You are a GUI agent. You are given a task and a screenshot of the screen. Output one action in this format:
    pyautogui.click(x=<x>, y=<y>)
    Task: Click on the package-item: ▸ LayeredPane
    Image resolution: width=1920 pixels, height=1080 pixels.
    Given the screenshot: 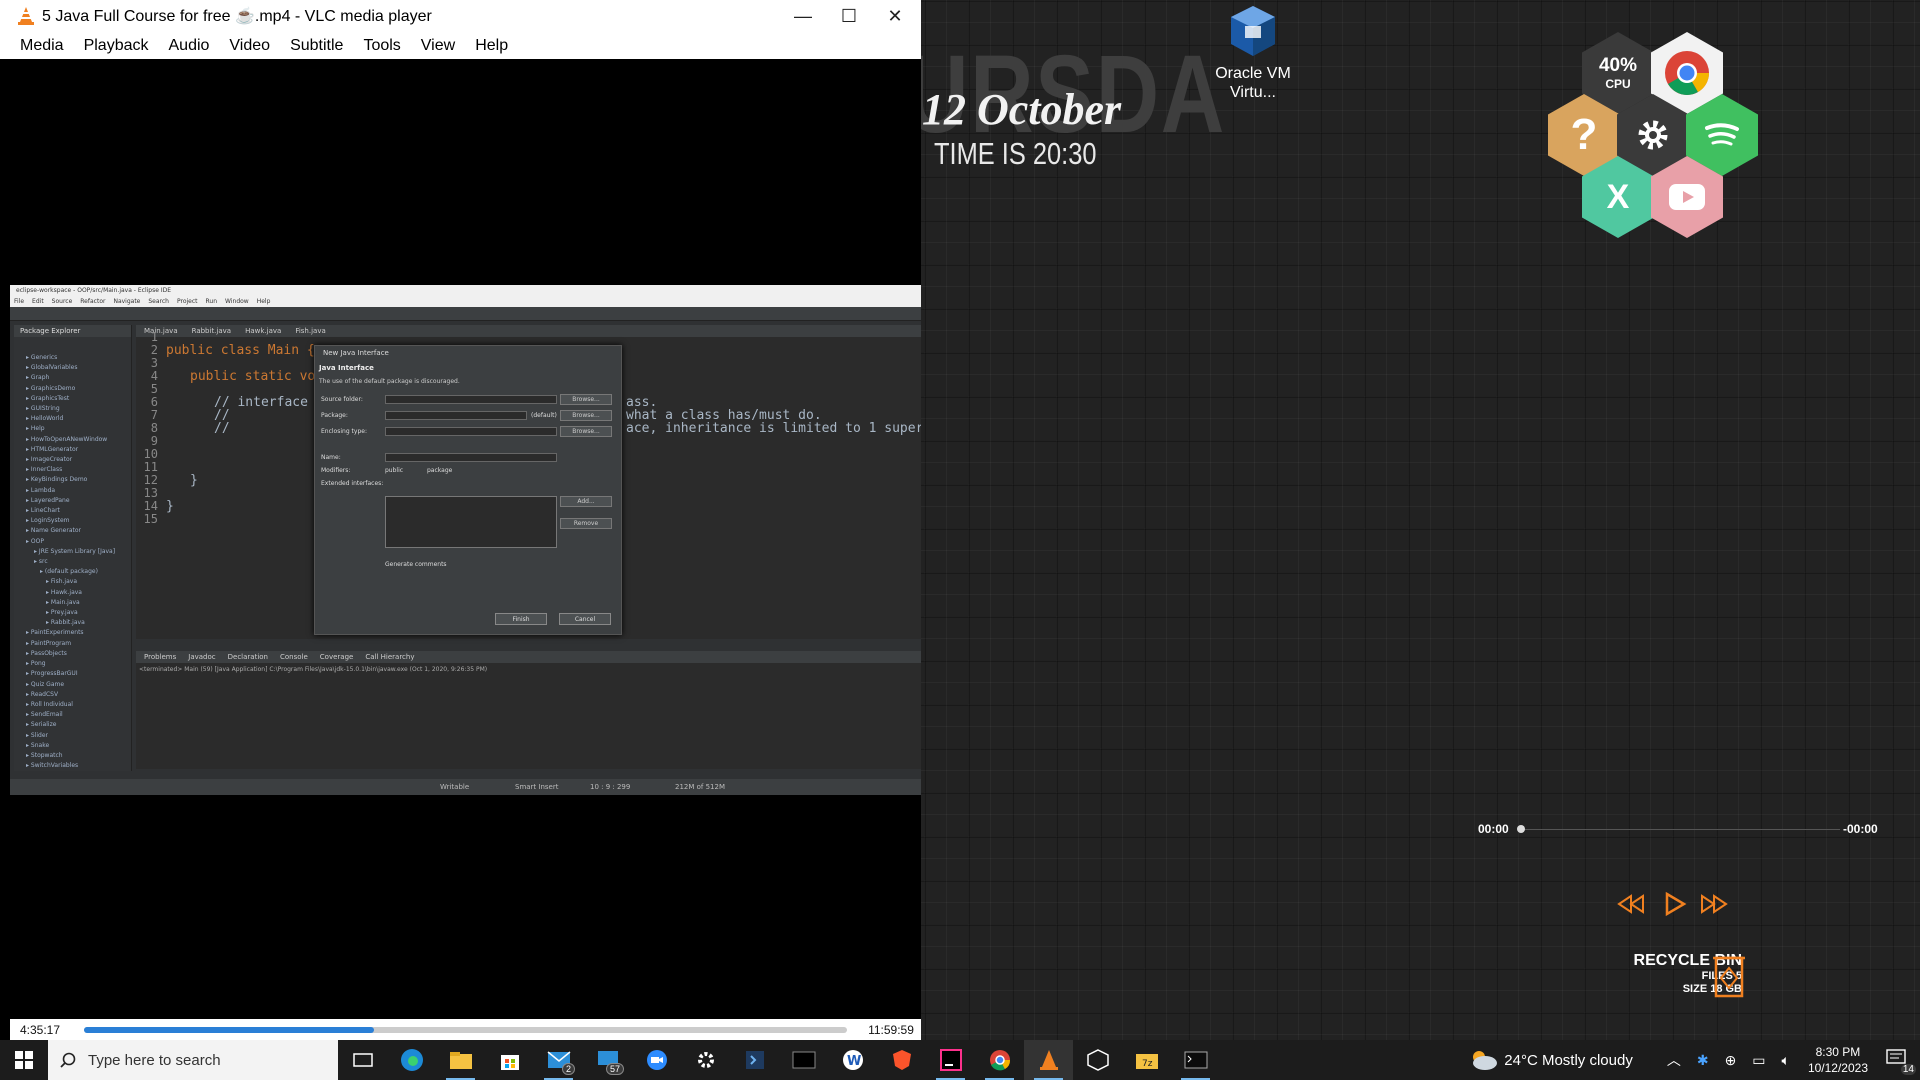 What is the action you would take?
    pyautogui.click(x=48, y=500)
    